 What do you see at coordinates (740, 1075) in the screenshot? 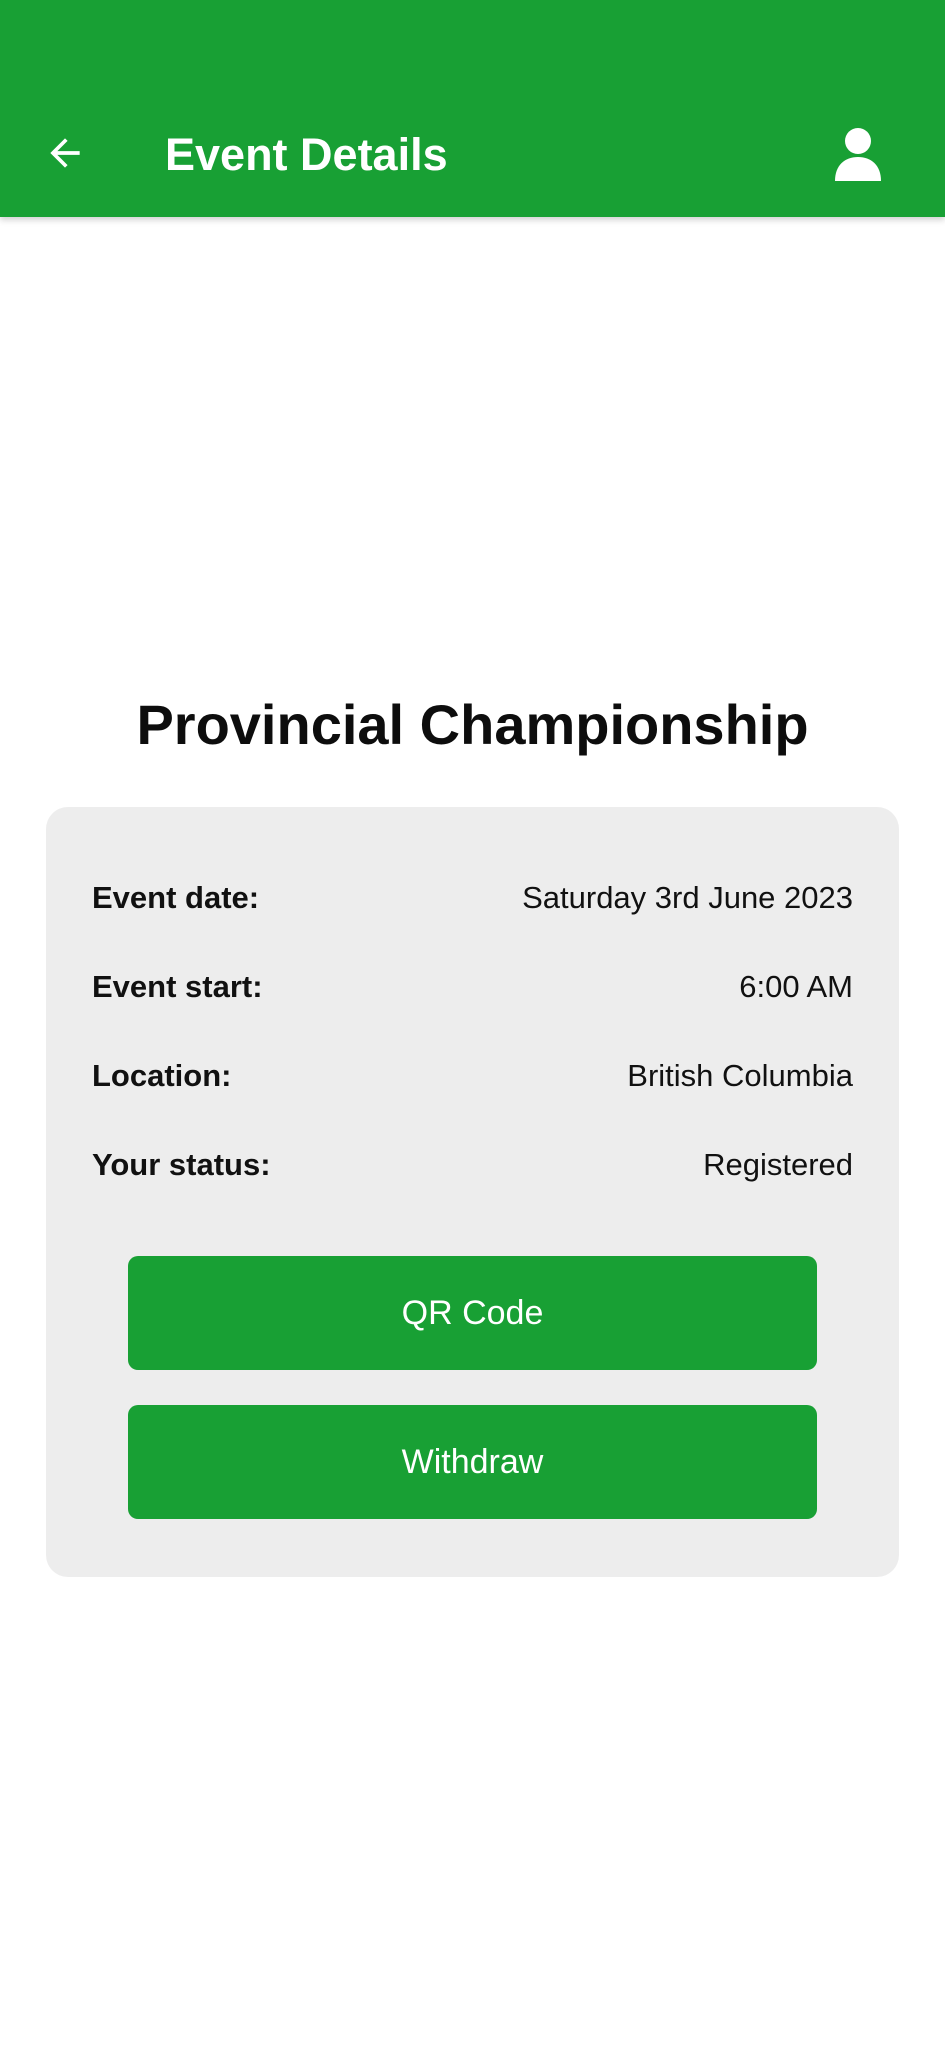
I see `location-value: British Columbia` at bounding box center [740, 1075].